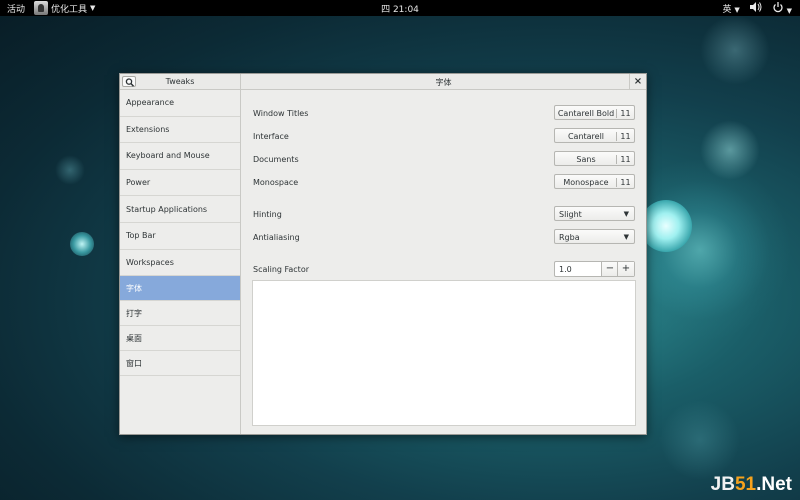 This screenshot has width=800, height=500. What do you see at coordinates (267, 214) in the screenshot?
I see `hinting-label: Hinting` at bounding box center [267, 214].